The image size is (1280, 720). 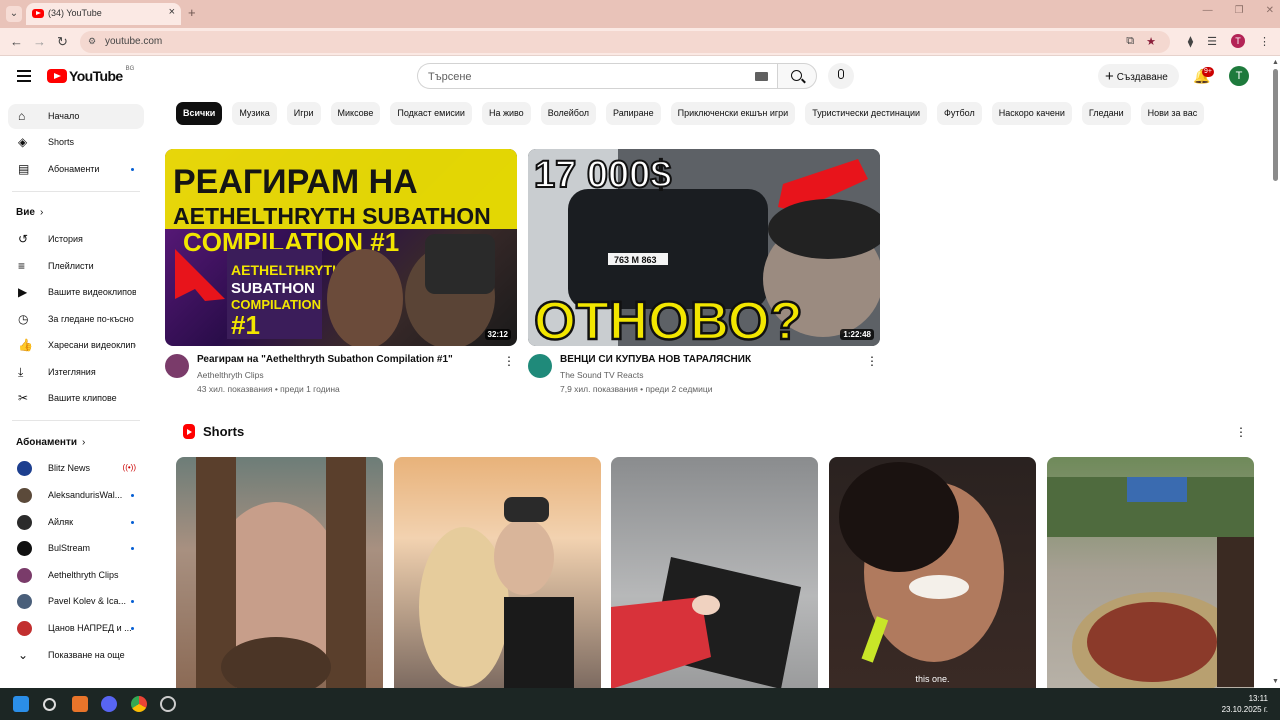 I want to click on video-title: ВЕНЦИ СИ КУПУВА НОВ ТАРАЛЯСНИК, so click(x=715, y=359).